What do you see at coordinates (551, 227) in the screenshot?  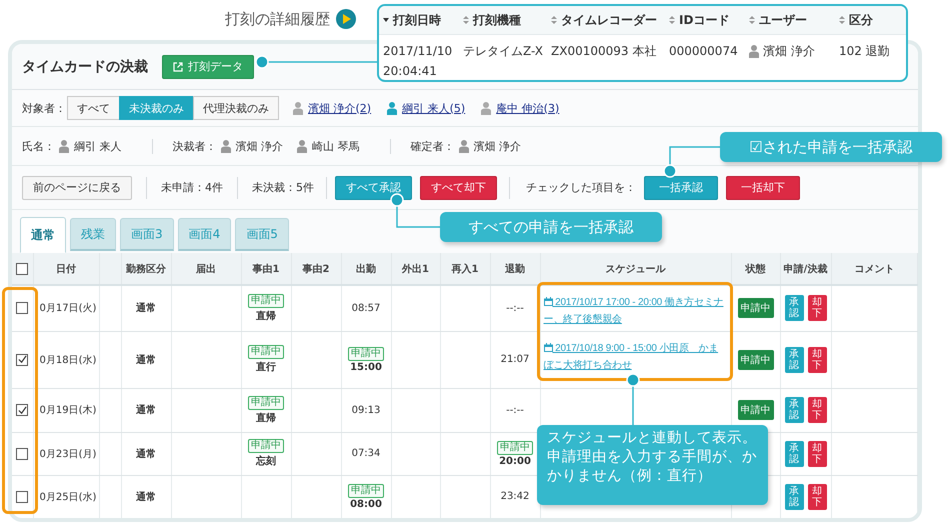 I see `callout-note: すべての申請を一括承認` at bounding box center [551, 227].